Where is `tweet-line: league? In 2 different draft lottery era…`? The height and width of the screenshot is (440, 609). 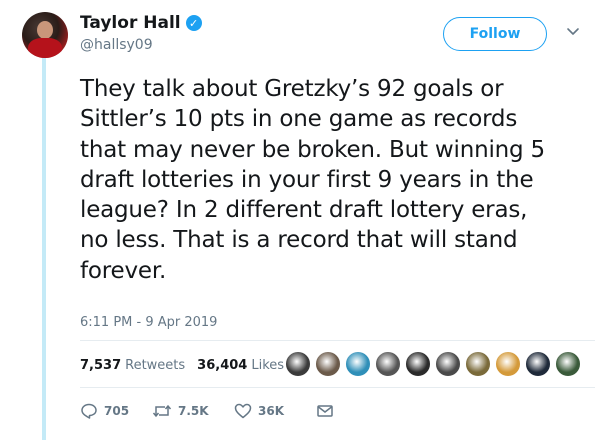
tweet-line: league? In 2 different draft lottery era… is located at coordinates (304, 210).